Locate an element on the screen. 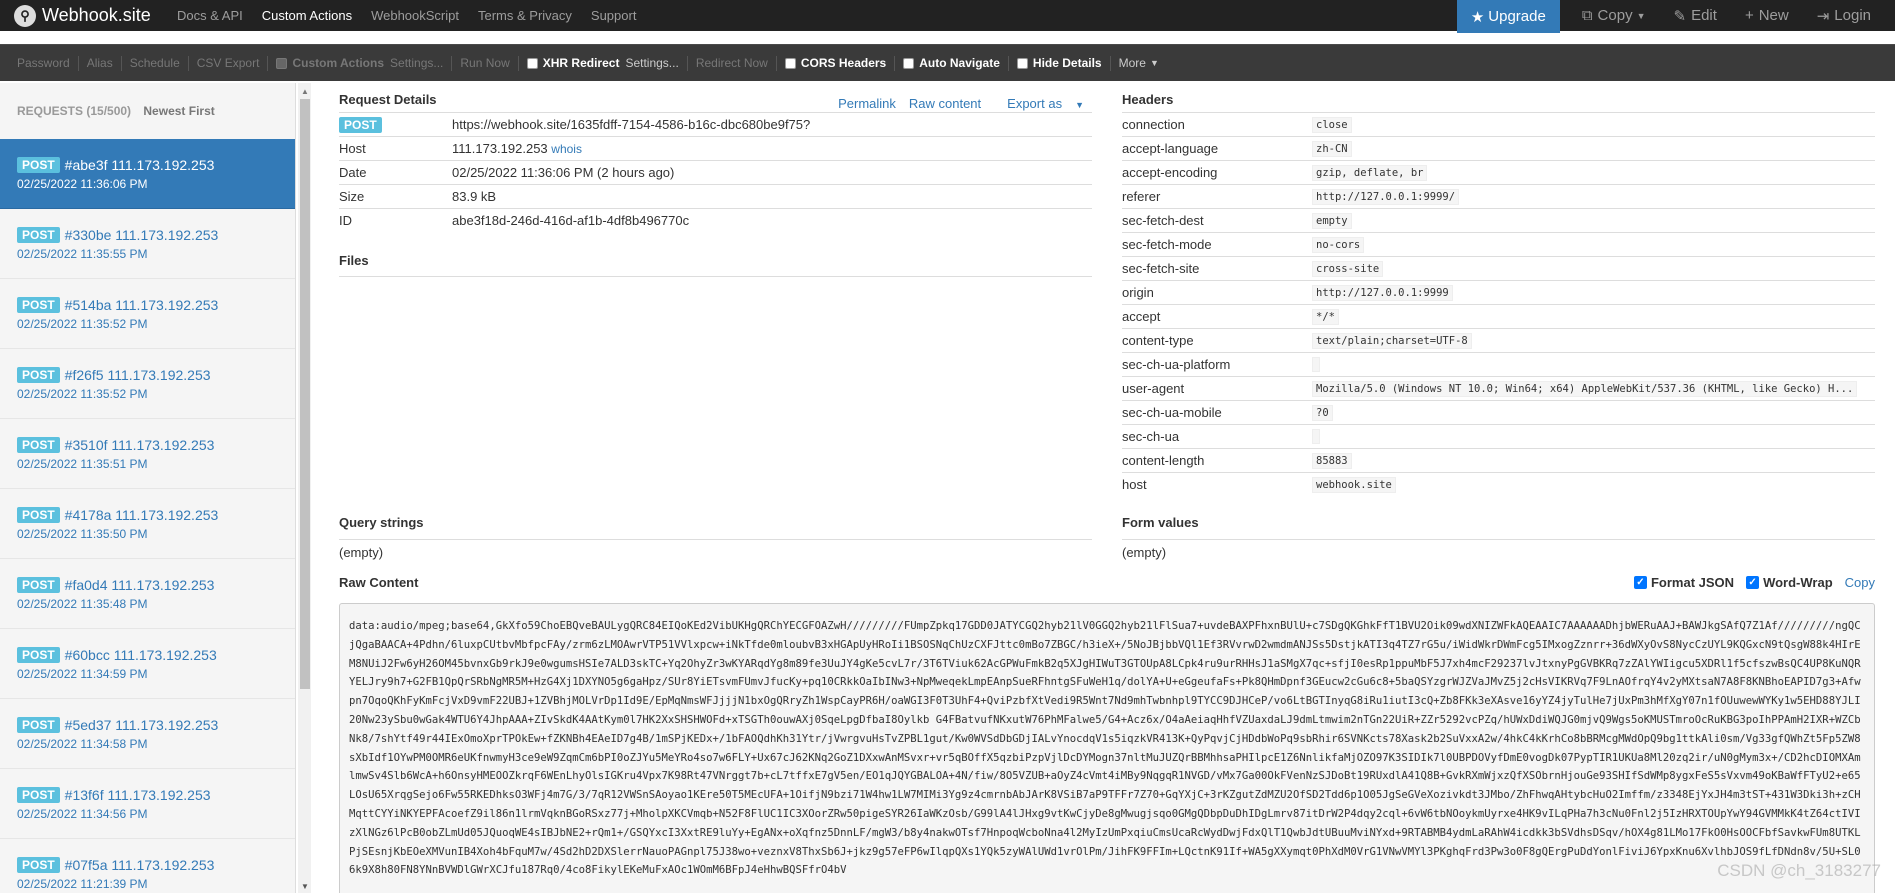 The image size is (1895, 893). request-timestamp: 02/25/2022 11:35:55 PM is located at coordinates (82, 254).